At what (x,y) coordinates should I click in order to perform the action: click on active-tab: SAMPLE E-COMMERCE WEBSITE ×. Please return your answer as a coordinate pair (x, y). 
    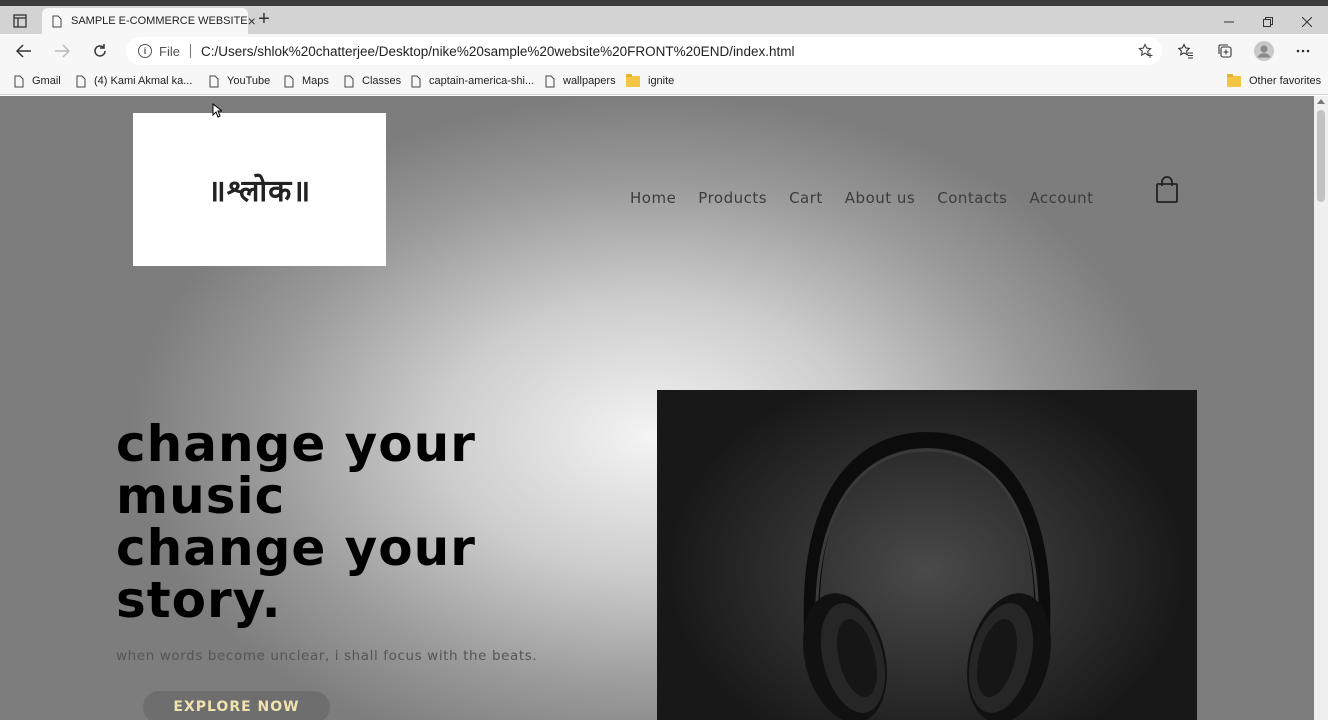
    Looking at the image, I should click on (149, 21).